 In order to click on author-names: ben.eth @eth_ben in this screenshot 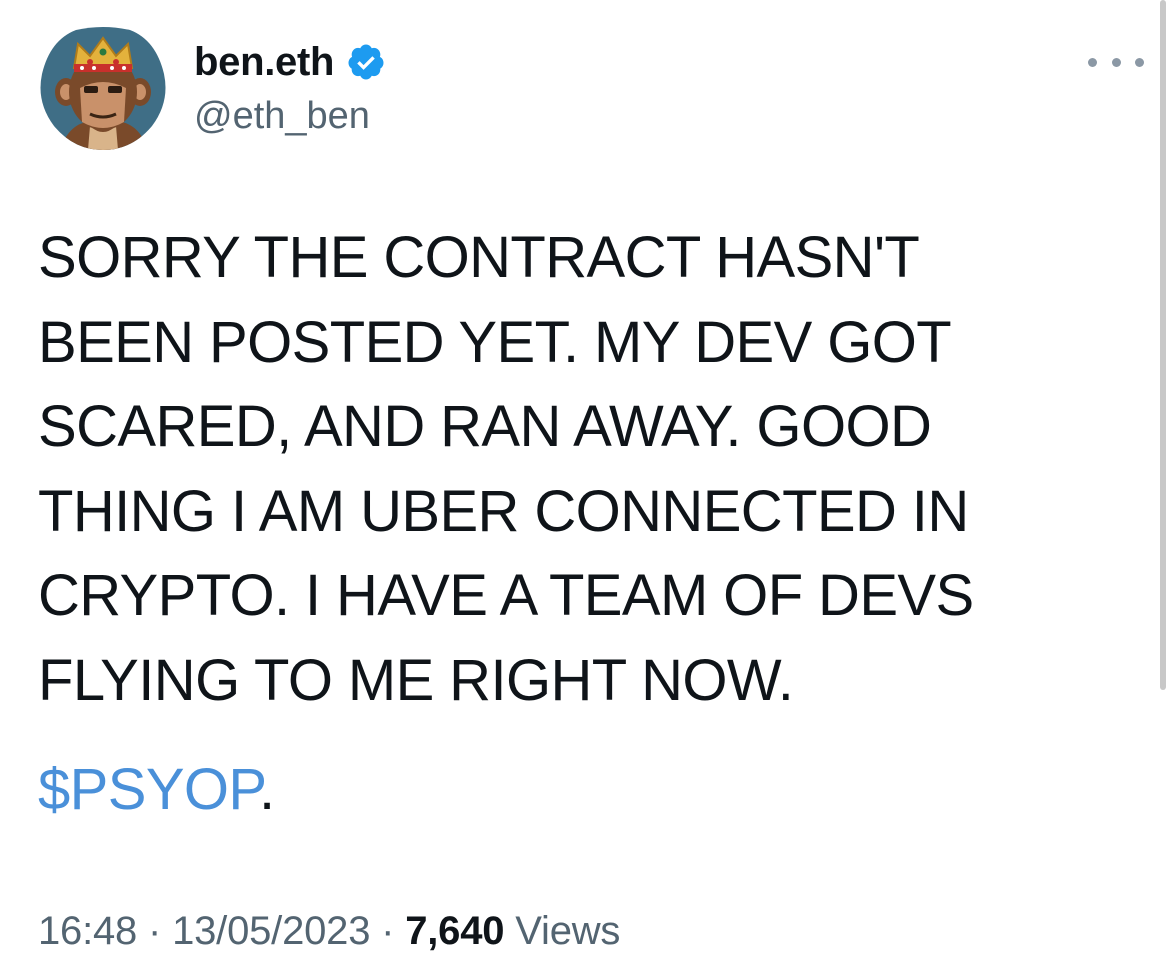, I will do `click(290, 88)`.